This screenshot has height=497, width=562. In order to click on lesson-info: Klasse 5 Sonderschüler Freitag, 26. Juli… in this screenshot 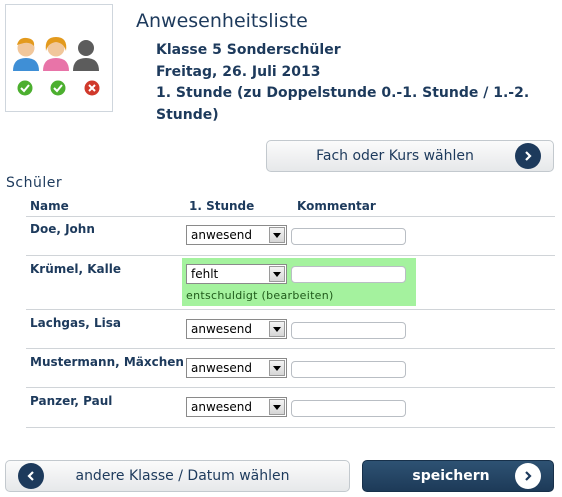, I will do `click(351, 83)`.